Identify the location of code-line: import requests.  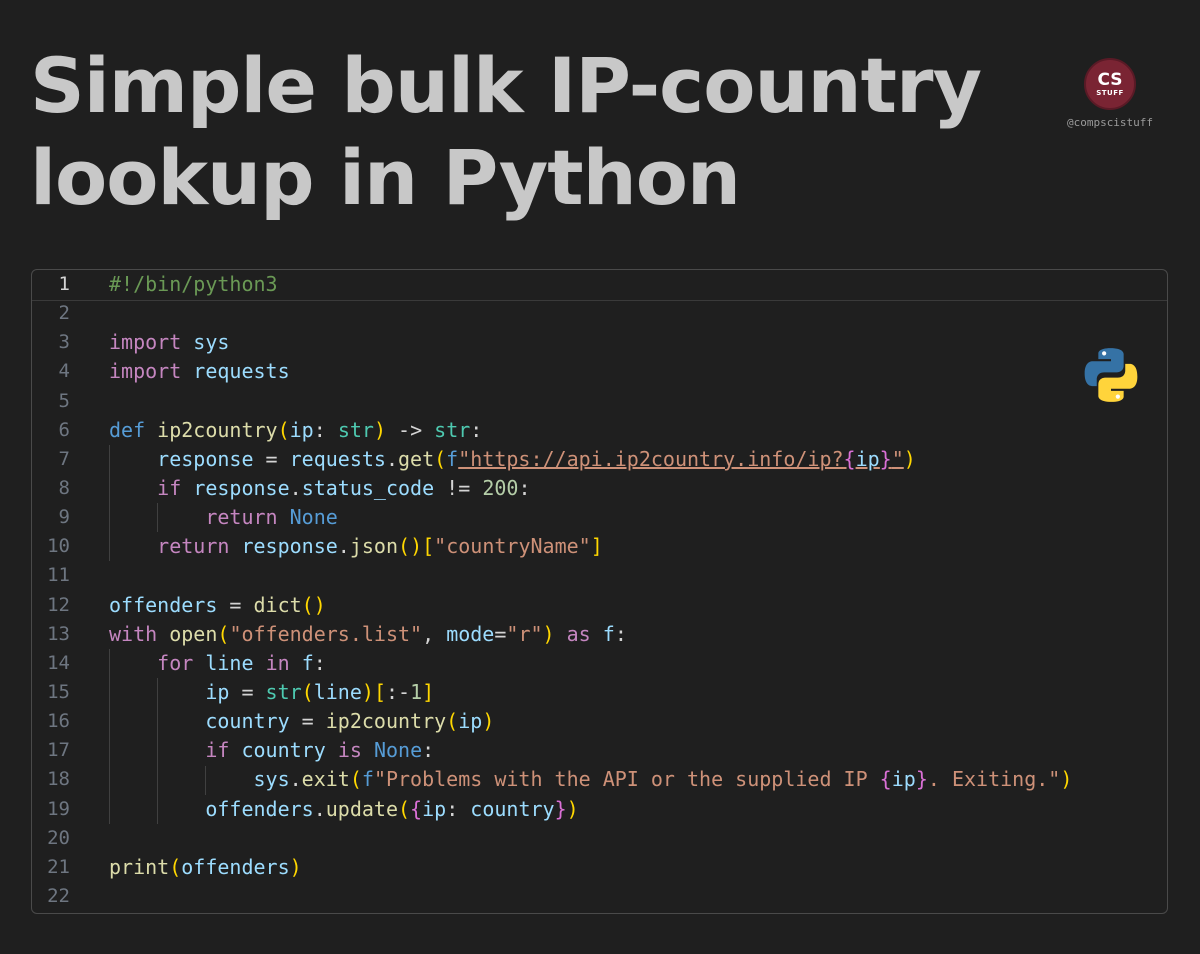
(638, 371).